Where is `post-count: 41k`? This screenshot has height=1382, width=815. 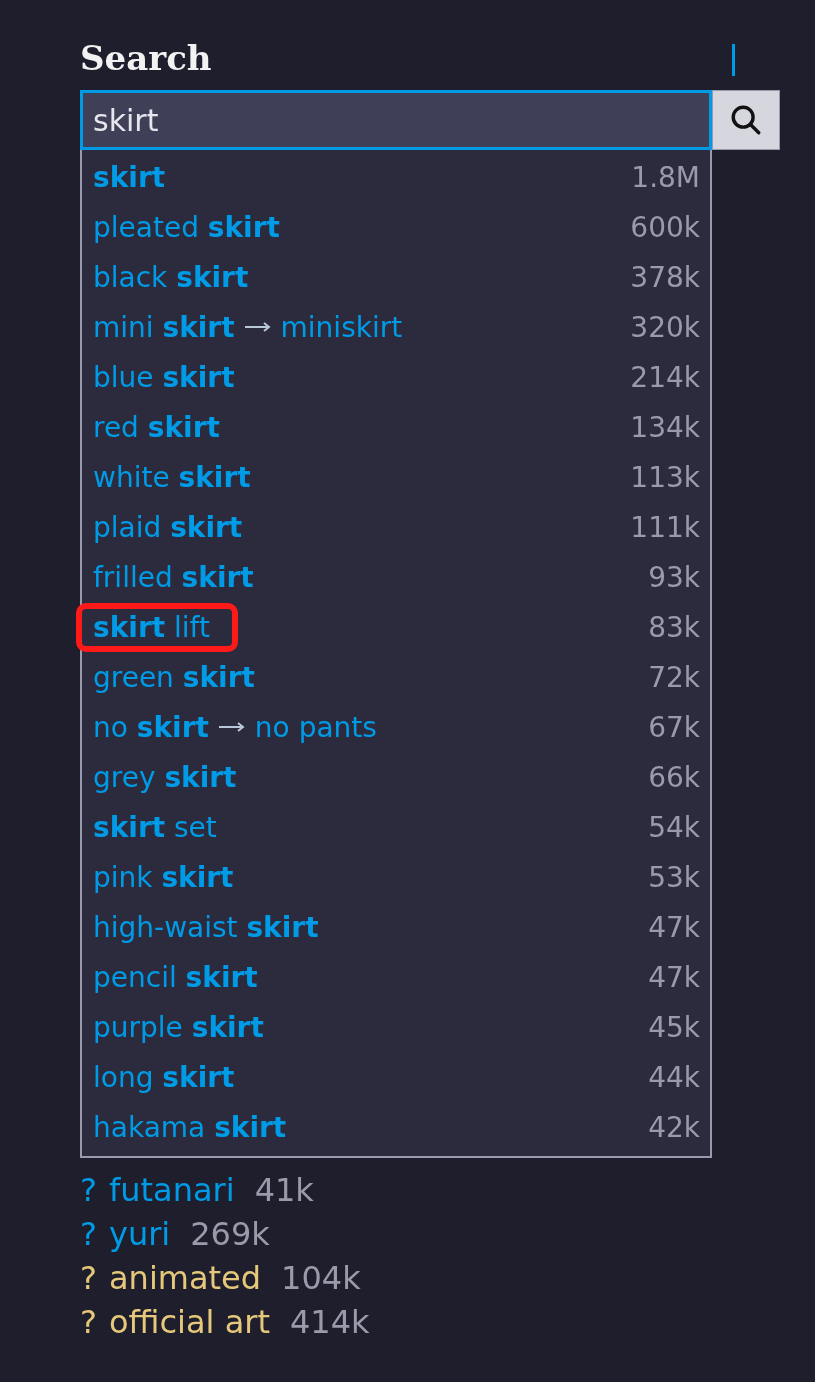
post-count: 41k is located at coordinates (284, 1190).